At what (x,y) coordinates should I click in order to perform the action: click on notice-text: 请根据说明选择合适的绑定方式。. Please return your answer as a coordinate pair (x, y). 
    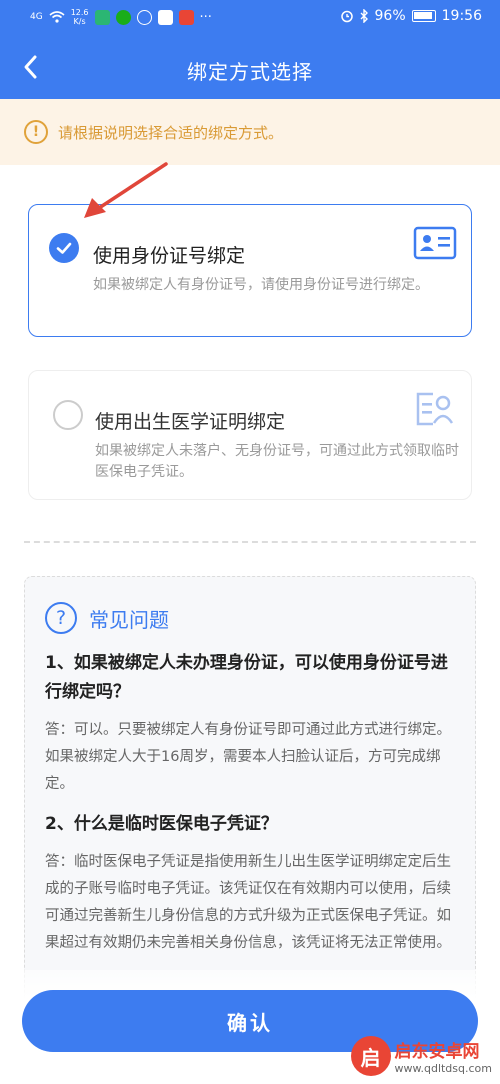
    Looking at the image, I should click on (171, 132).